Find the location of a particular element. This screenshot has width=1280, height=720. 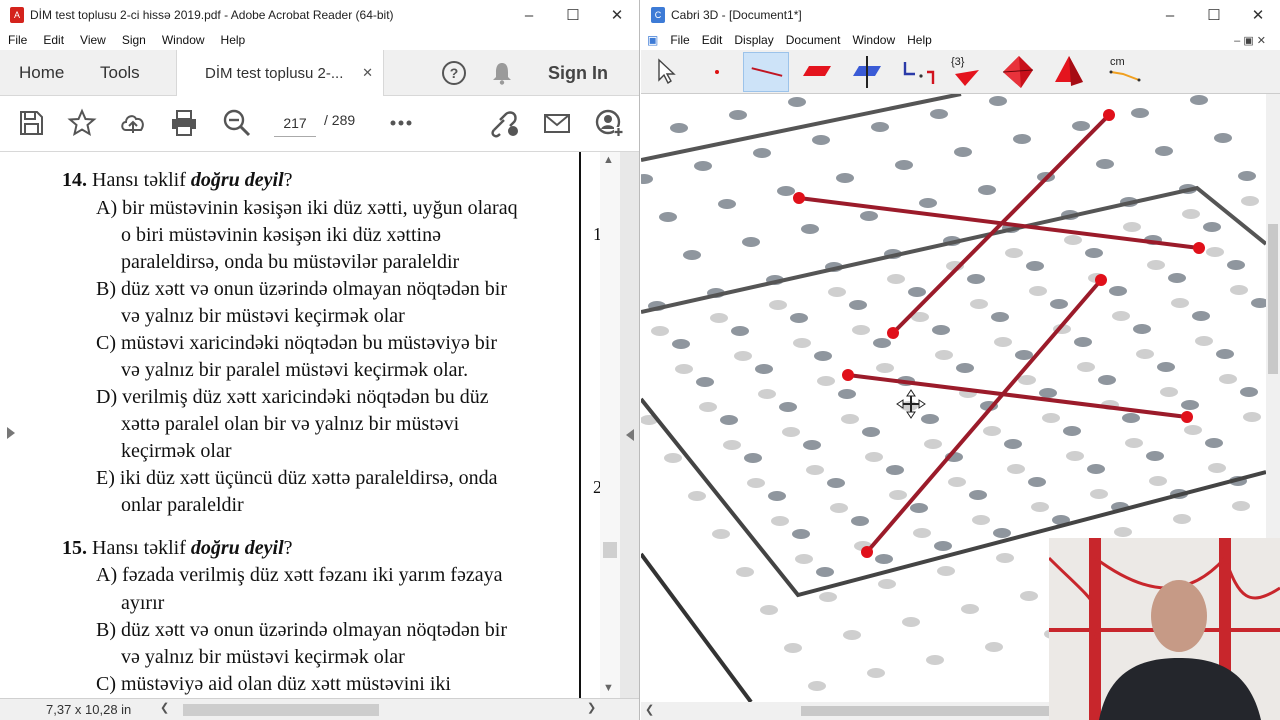

nav-pane-toggle is located at coordinates (11, 425).